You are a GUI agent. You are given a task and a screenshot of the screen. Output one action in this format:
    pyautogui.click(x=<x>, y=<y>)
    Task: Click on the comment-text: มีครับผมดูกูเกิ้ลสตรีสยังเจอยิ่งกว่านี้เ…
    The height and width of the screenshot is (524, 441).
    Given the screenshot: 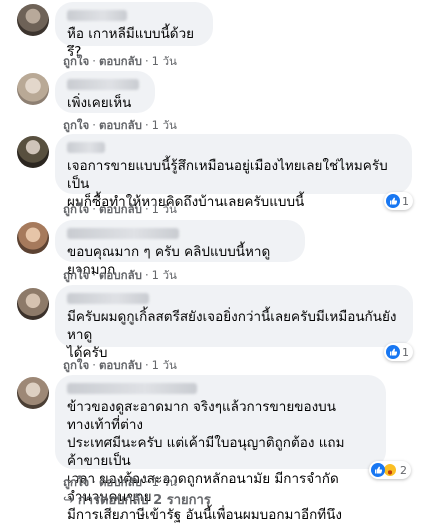 What is the action you would take?
    pyautogui.click(x=232, y=335)
    